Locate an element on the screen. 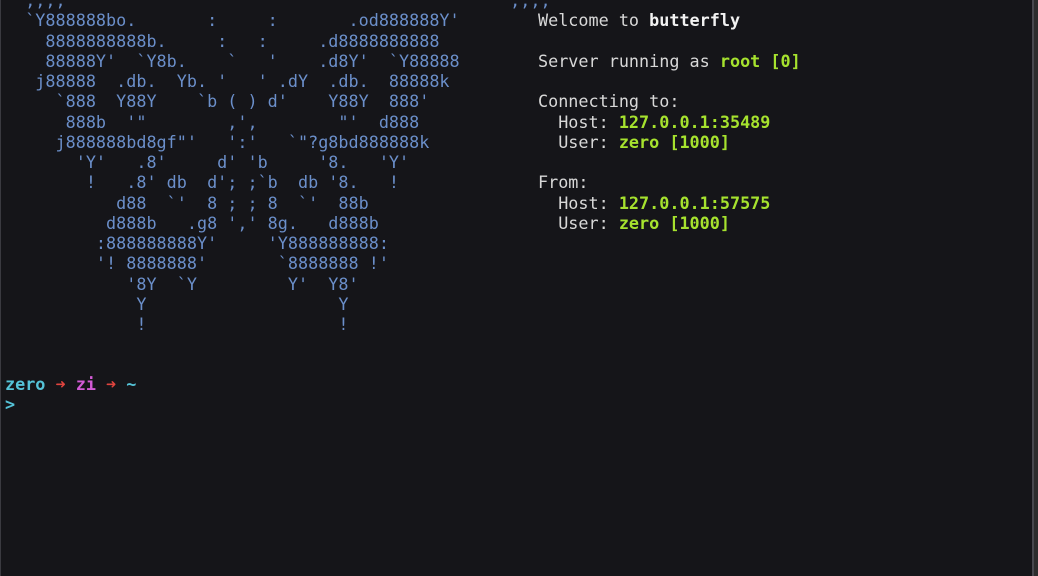 Image resolution: width=1038 pixels, height=576 pixels. shell-prompt: zero ➜ zi ➜ ~ > is located at coordinates (70, 394).